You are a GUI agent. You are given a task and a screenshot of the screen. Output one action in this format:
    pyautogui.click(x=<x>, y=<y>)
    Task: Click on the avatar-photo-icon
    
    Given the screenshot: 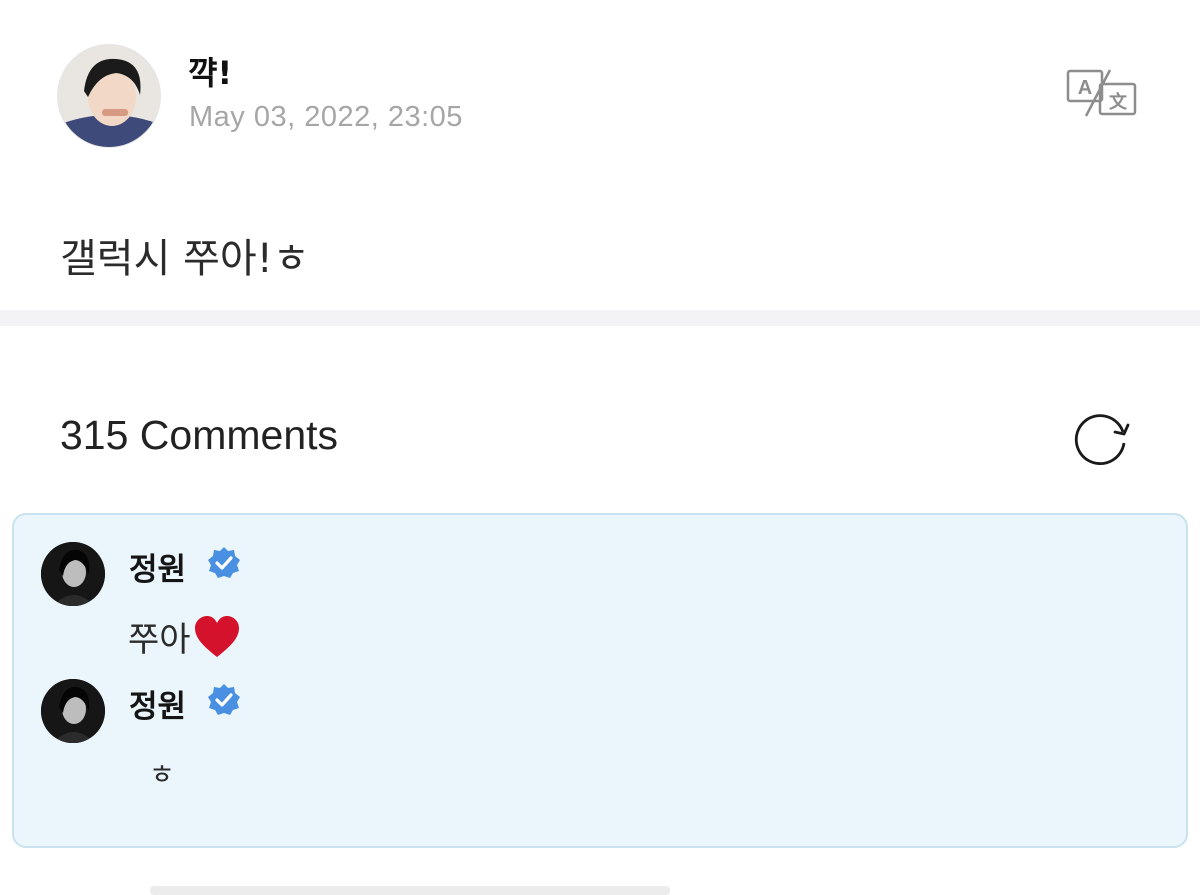 What is the action you would take?
    pyautogui.click(x=109, y=96)
    